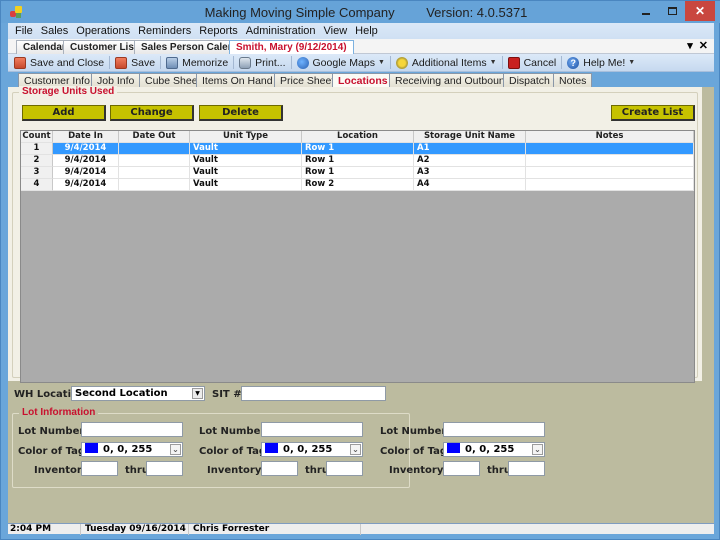 The image size is (720, 540). I want to click on table-row: 2 9/4/2014 Vault Row 1 A2, so click(357, 161).